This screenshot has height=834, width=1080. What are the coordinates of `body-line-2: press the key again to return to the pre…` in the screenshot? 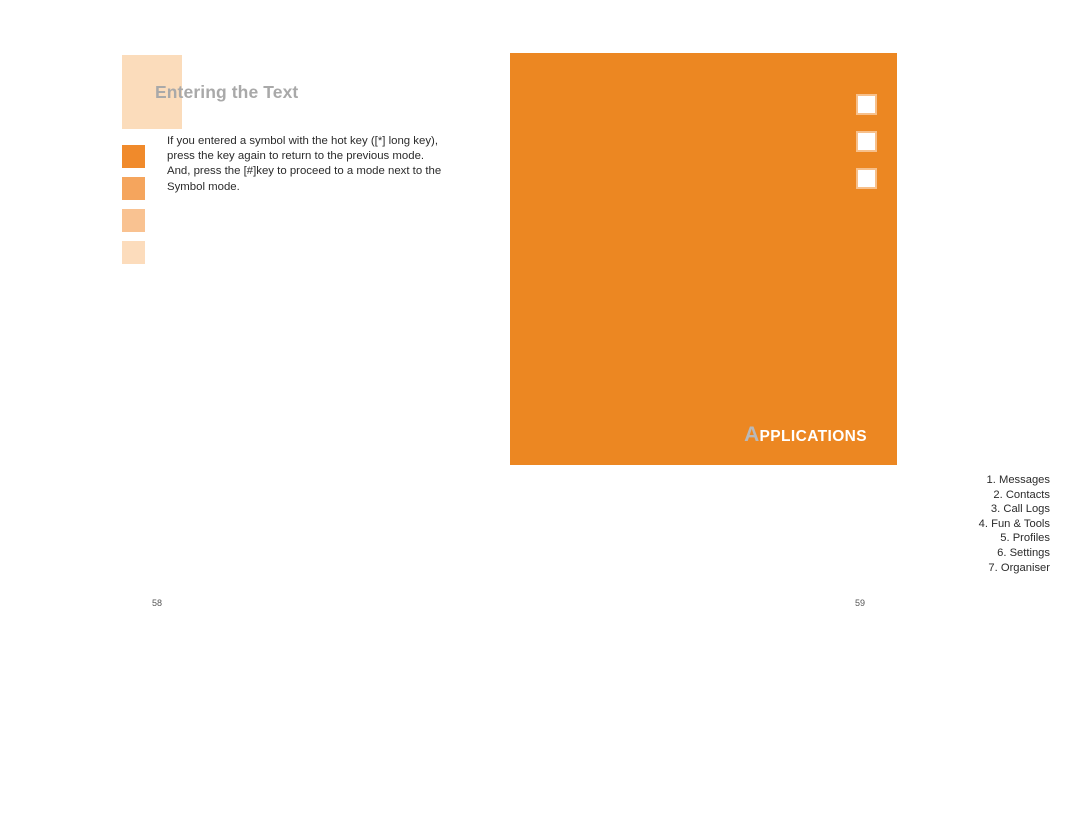 It's located at (296, 156).